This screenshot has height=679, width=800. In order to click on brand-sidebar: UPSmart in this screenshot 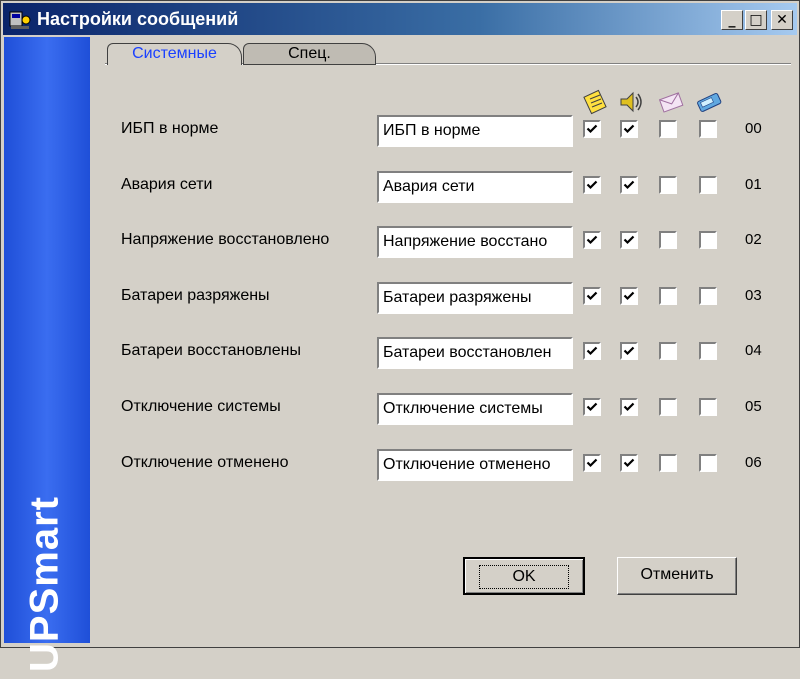, I will do `click(47, 354)`.